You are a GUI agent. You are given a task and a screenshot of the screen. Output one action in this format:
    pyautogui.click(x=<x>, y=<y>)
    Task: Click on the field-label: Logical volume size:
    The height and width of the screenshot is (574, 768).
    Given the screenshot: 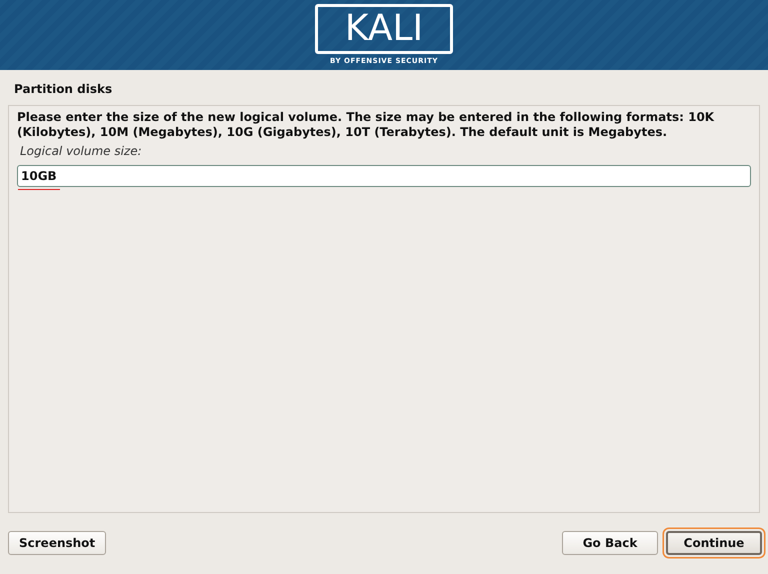 What is the action you would take?
    pyautogui.click(x=81, y=151)
    